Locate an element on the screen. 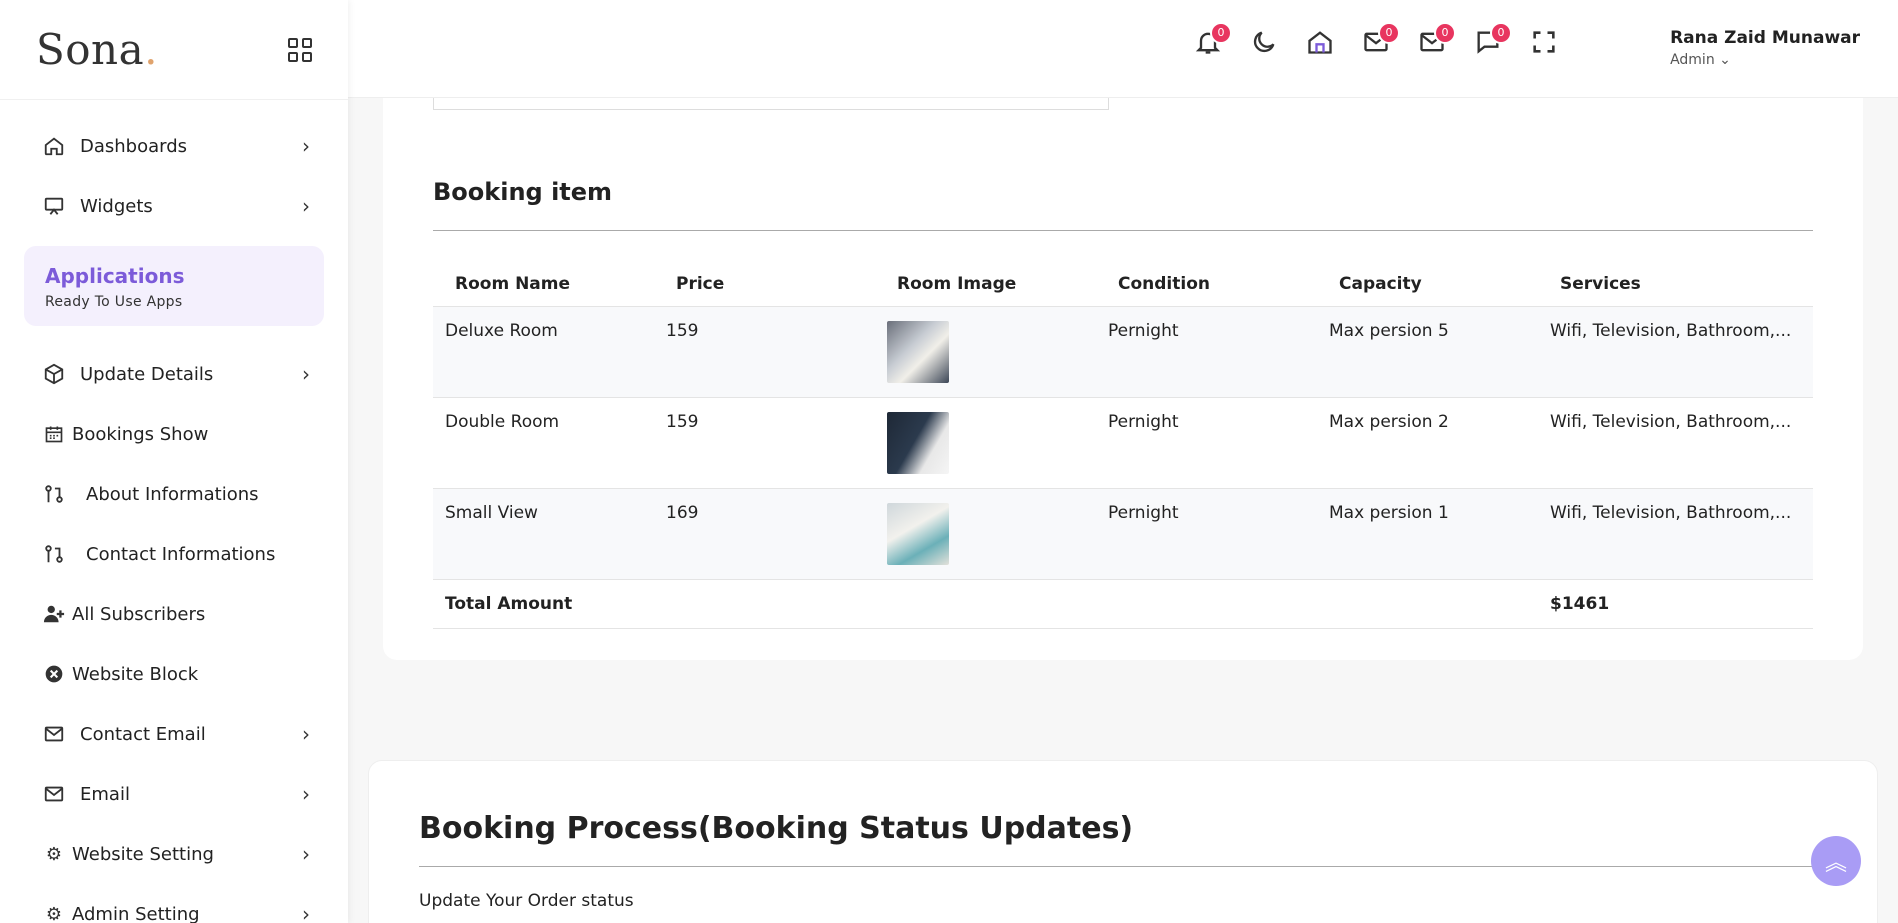 Image resolution: width=1898 pixels, height=923 pixels. double-chevron-up-icon: ︽ is located at coordinates (1835, 863).